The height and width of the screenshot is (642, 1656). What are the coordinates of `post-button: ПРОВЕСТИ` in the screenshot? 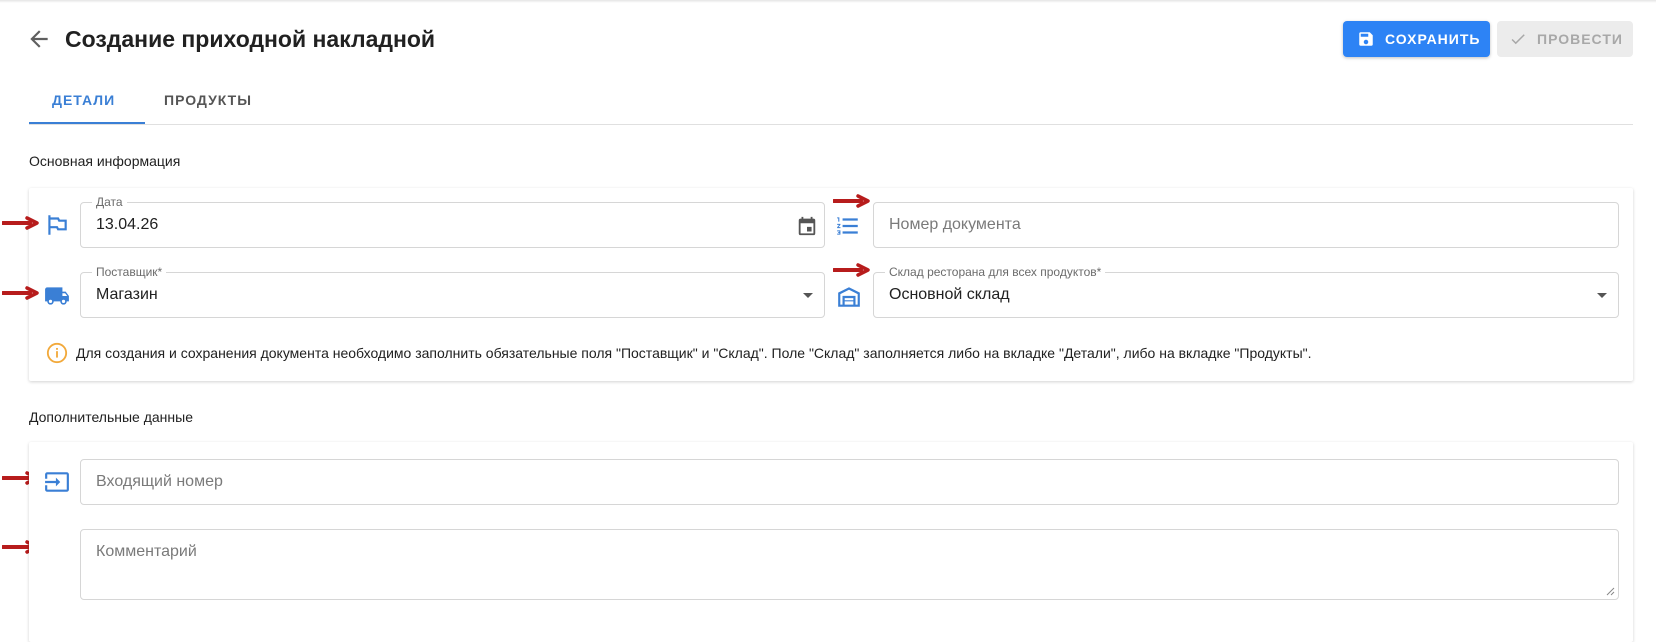 It's located at (1565, 39).